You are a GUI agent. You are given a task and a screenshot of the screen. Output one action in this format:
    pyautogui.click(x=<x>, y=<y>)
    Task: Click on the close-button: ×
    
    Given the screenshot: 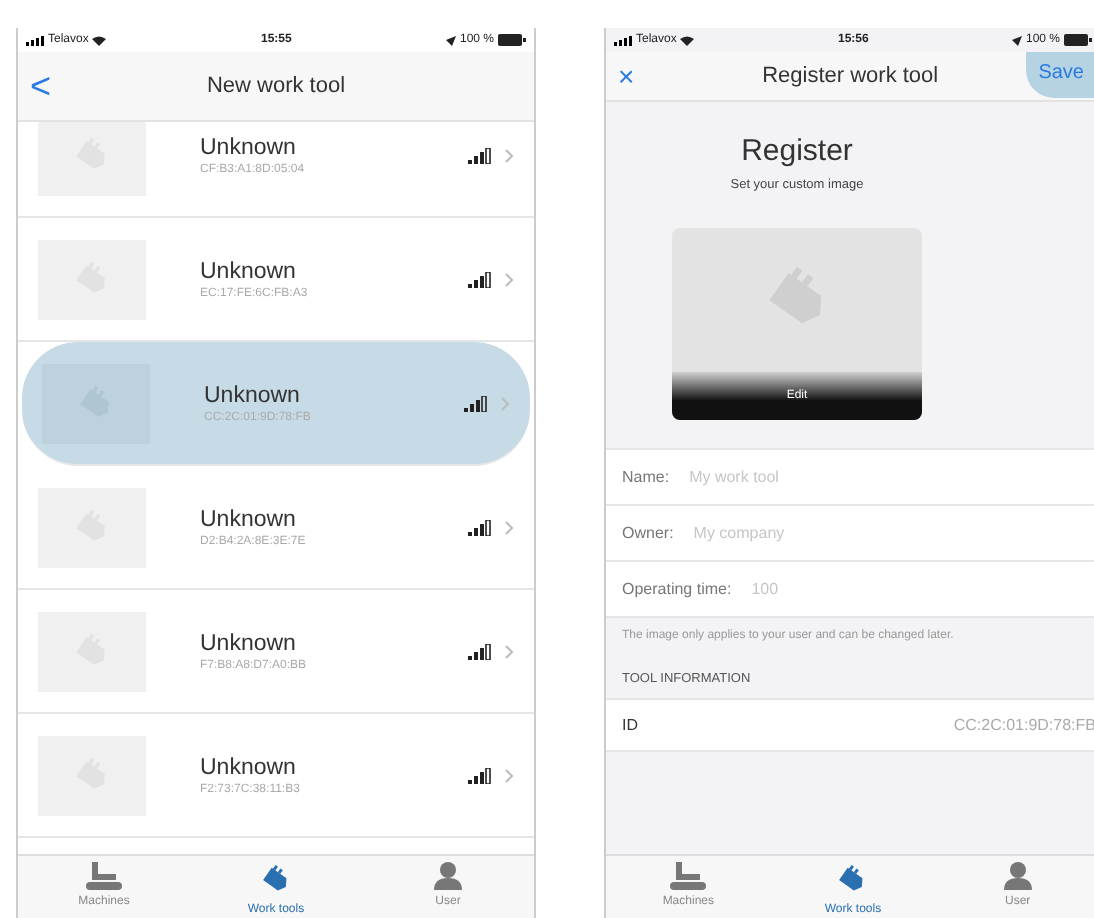 What is the action you would take?
    pyautogui.click(x=646, y=76)
    